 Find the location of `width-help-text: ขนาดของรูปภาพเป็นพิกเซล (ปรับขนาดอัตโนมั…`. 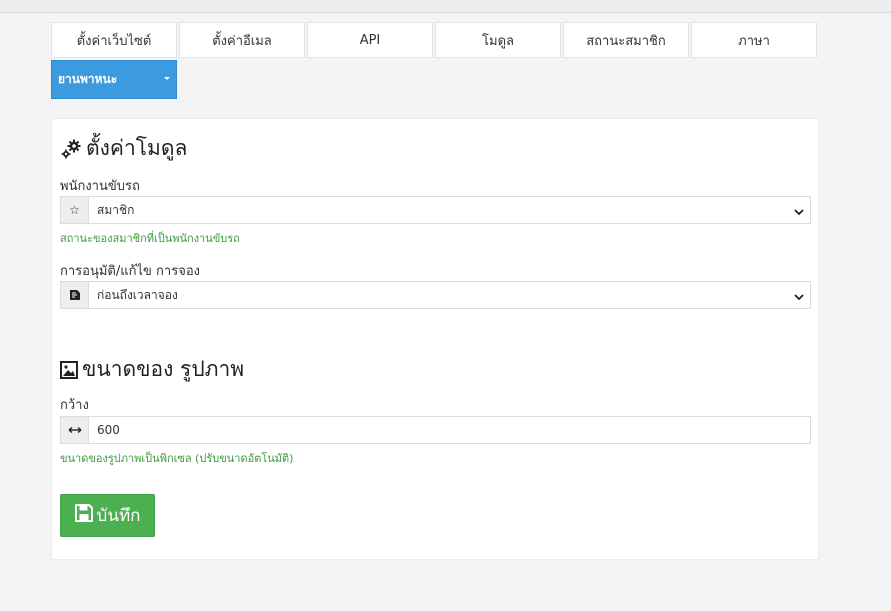

width-help-text: ขนาดของรูปภาพเป็นพิกเซล (ปรับขนาดอัตโนมั… is located at coordinates (177, 458).